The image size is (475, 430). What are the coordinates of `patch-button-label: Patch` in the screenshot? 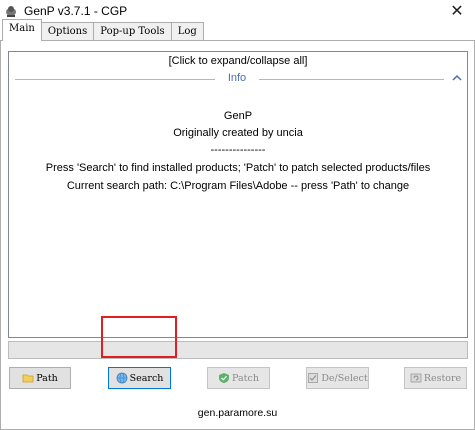 It's located at (245, 378).